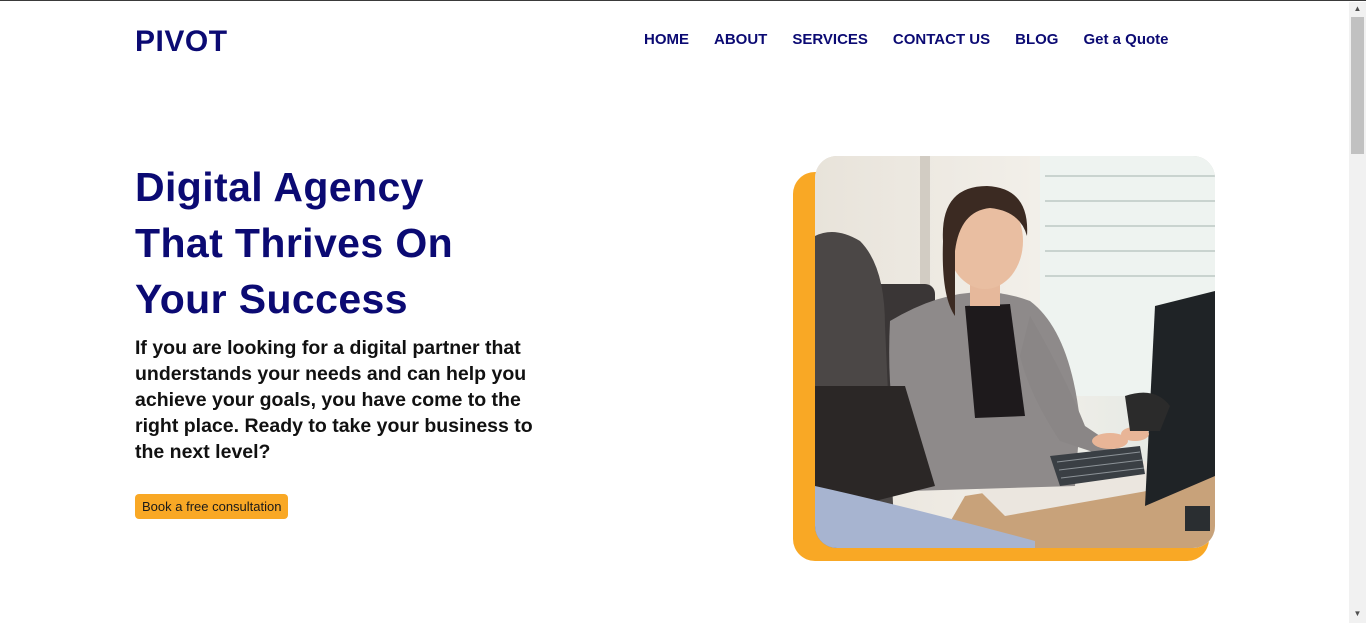 The image size is (1366, 623). What do you see at coordinates (181, 42) in the screenshot?
I see `brand-logo: PIVOT` at bounding box center [181, 42].